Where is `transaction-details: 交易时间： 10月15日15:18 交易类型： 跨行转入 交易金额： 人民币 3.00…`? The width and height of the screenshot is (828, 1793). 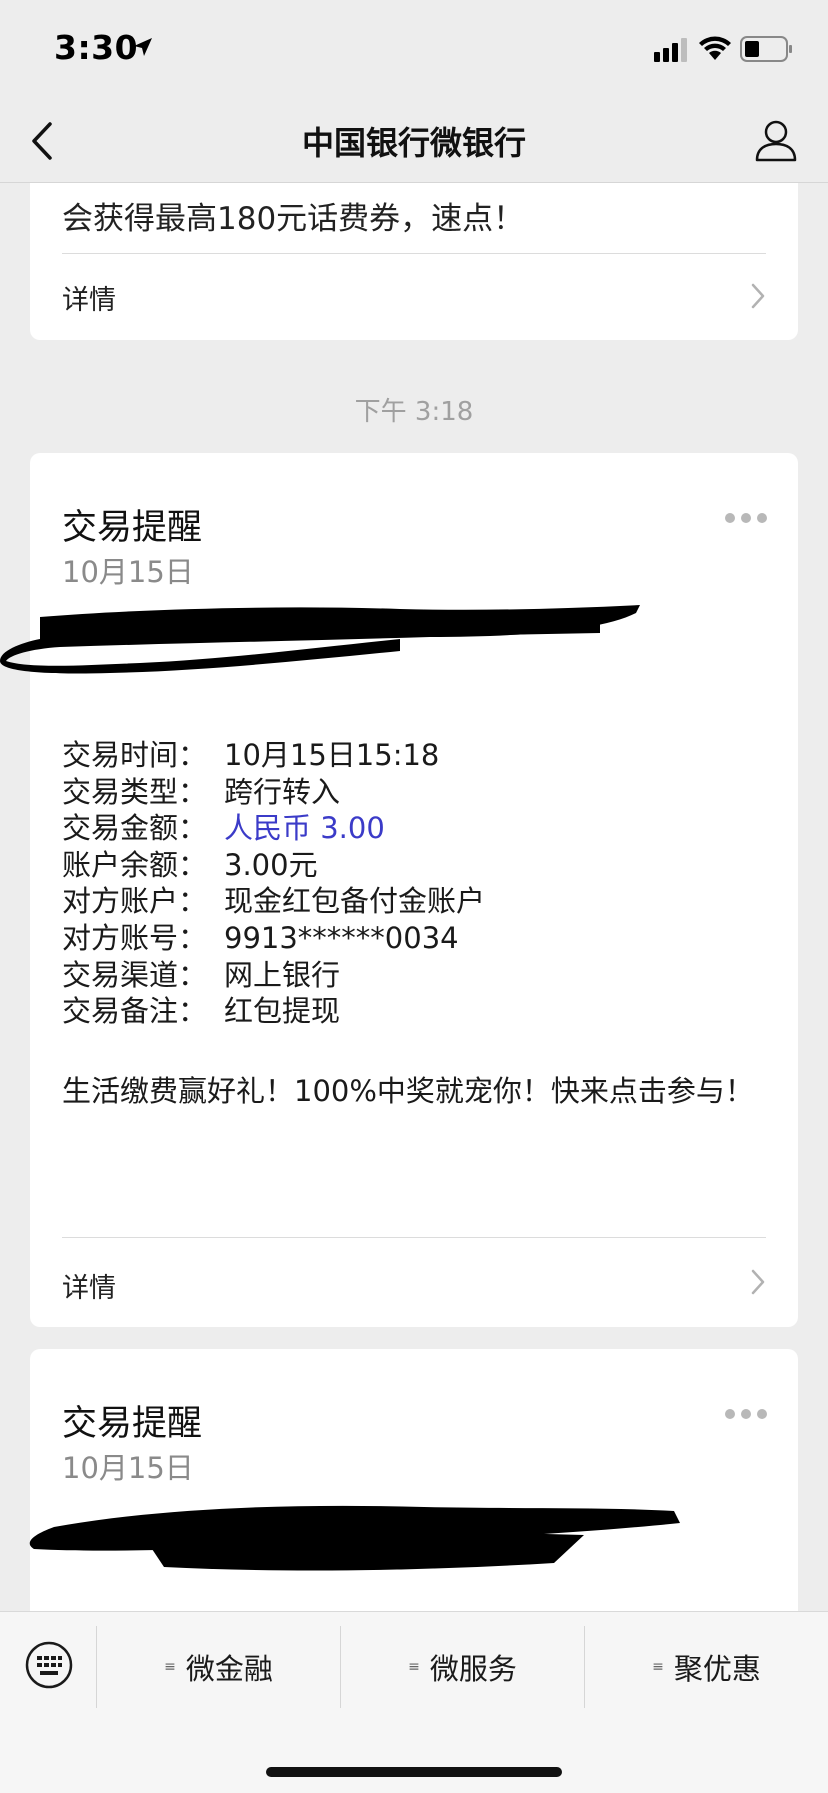
transaction-details: 交易时间： 10月15日15:18 交易类型： 跨行转入 交易金额： 人民币 3.00… is located at coordinates (273, 883).